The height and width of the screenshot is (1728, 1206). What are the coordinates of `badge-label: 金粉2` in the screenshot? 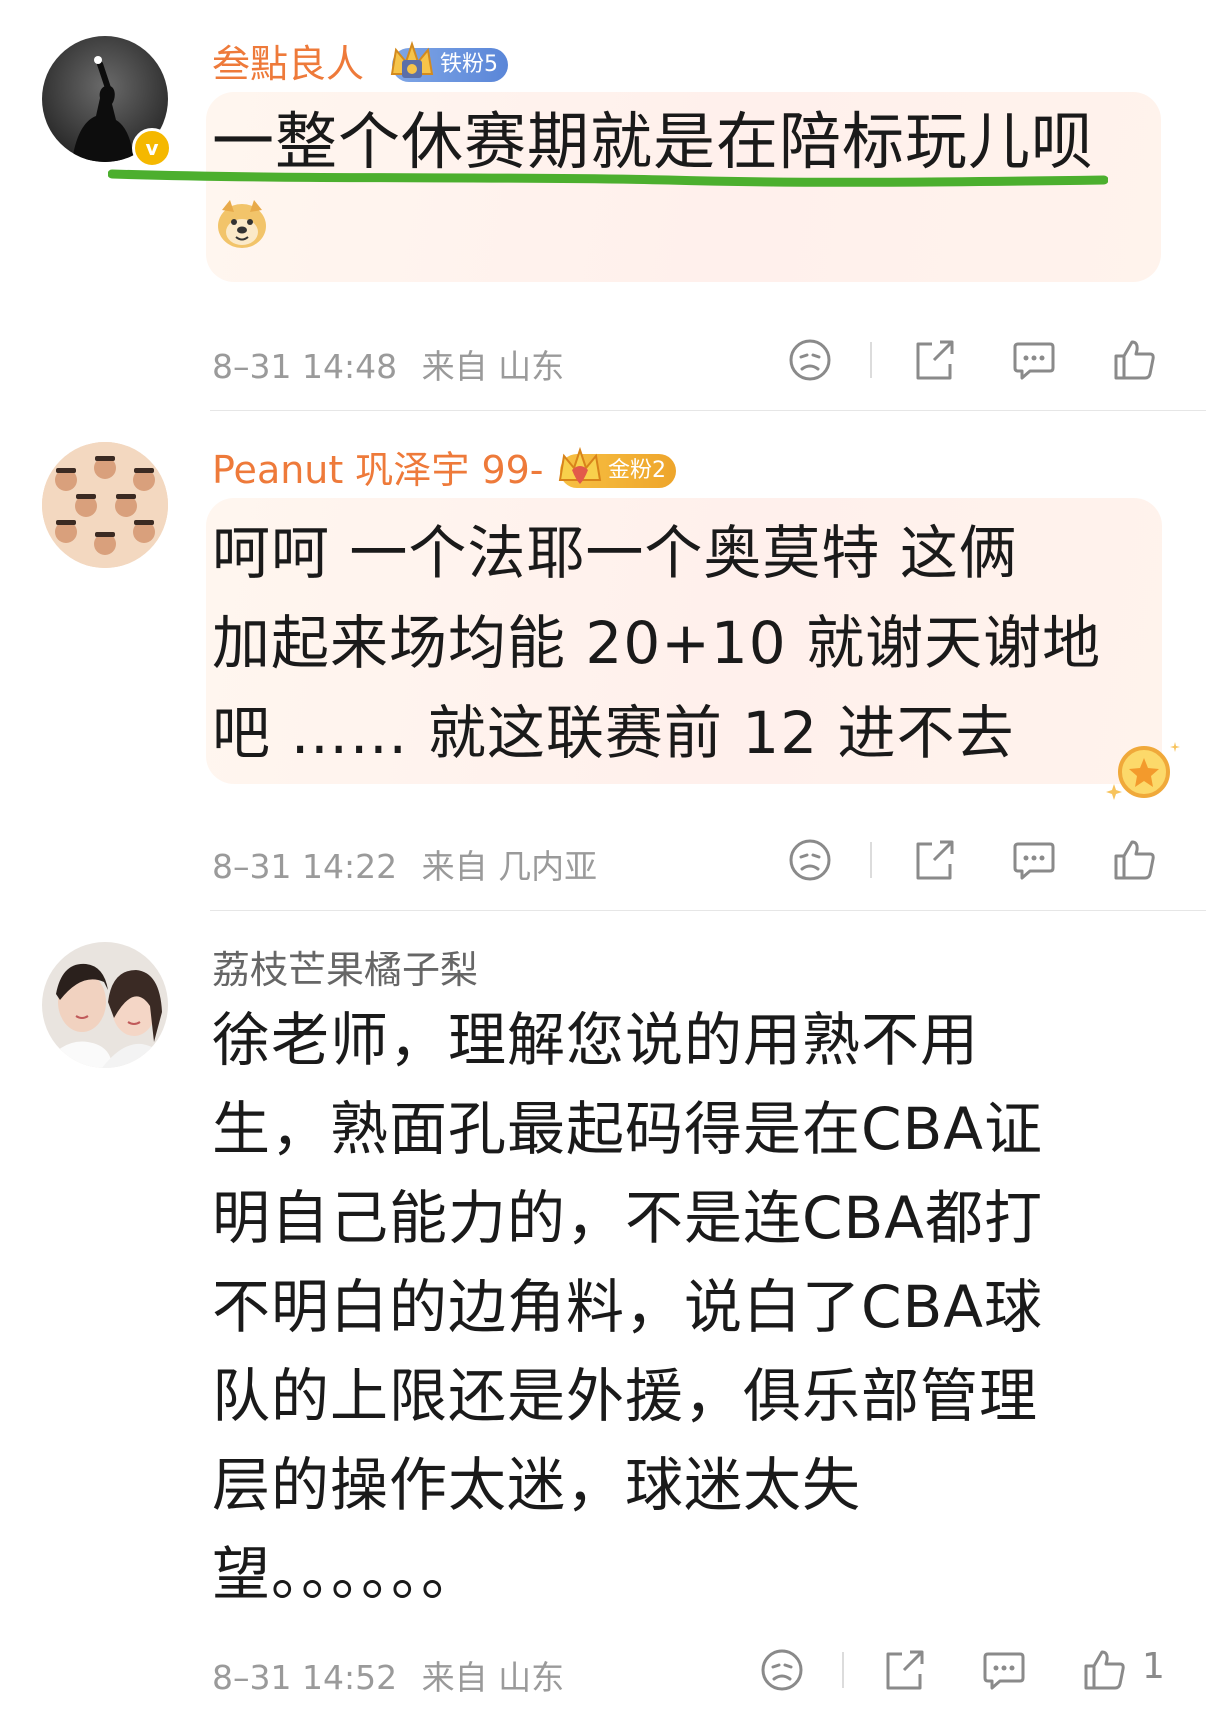 It's located at (637, 470).